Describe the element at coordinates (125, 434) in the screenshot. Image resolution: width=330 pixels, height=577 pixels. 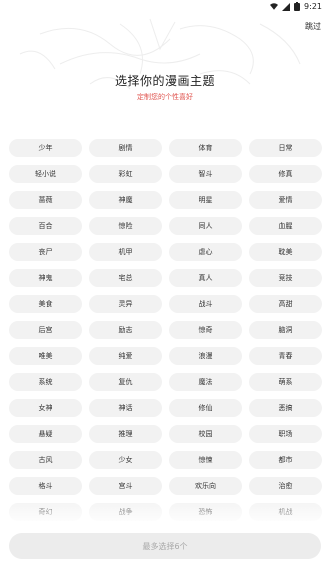
I see `topic-tag: 推理` at that location.